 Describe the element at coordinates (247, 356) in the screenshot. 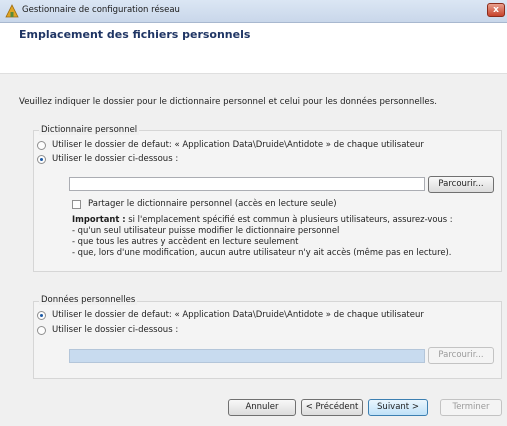

I see `personal-data-path-input` at that location.